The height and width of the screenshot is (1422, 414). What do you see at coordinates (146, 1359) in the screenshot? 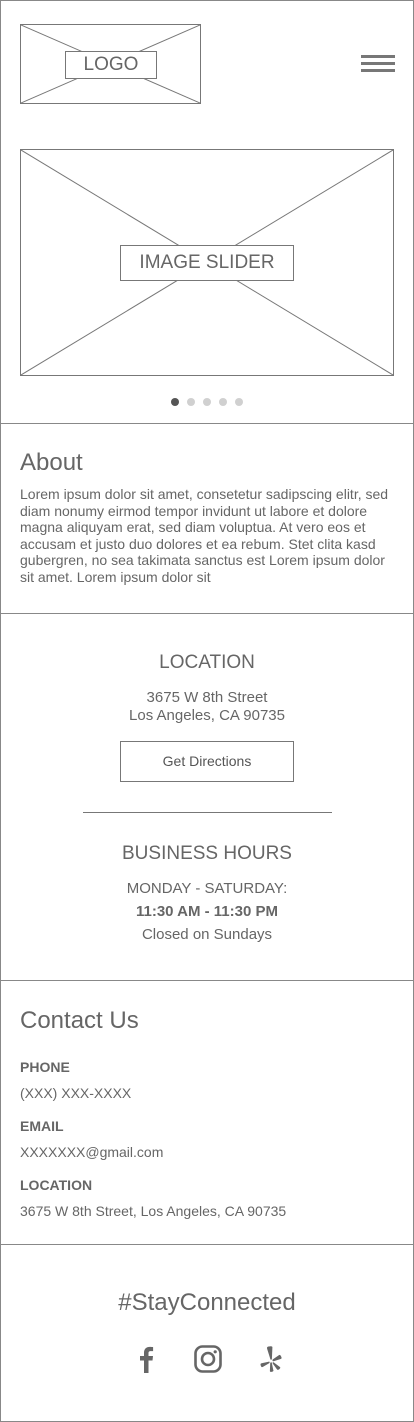
I see `facebook-icon` at bounding box center [146, 1359].